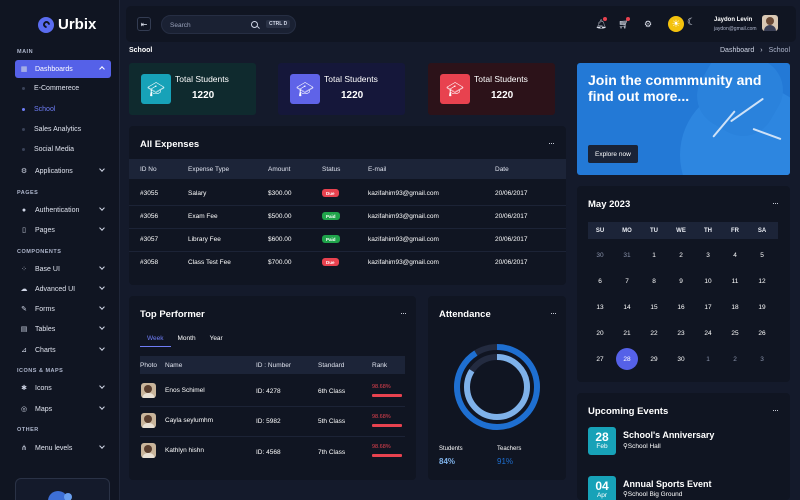 This screenshot has width=800, height=500. I want to click on bullet-icon, so click(23, 149).